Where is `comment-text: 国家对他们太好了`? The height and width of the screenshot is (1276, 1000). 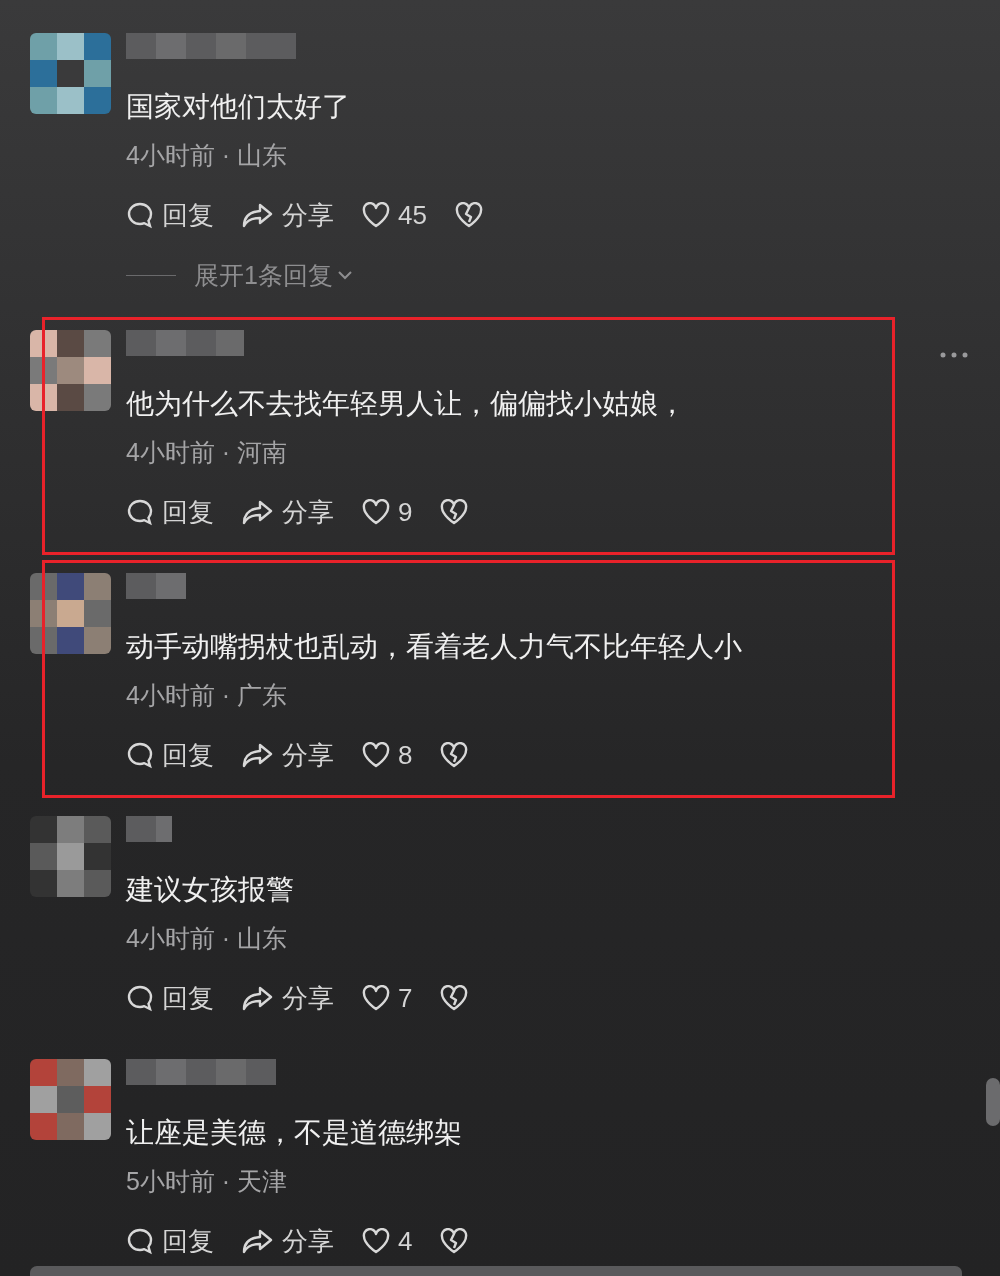 comment-text: 国家对他们太好了 is located at coordinates (238, 107).